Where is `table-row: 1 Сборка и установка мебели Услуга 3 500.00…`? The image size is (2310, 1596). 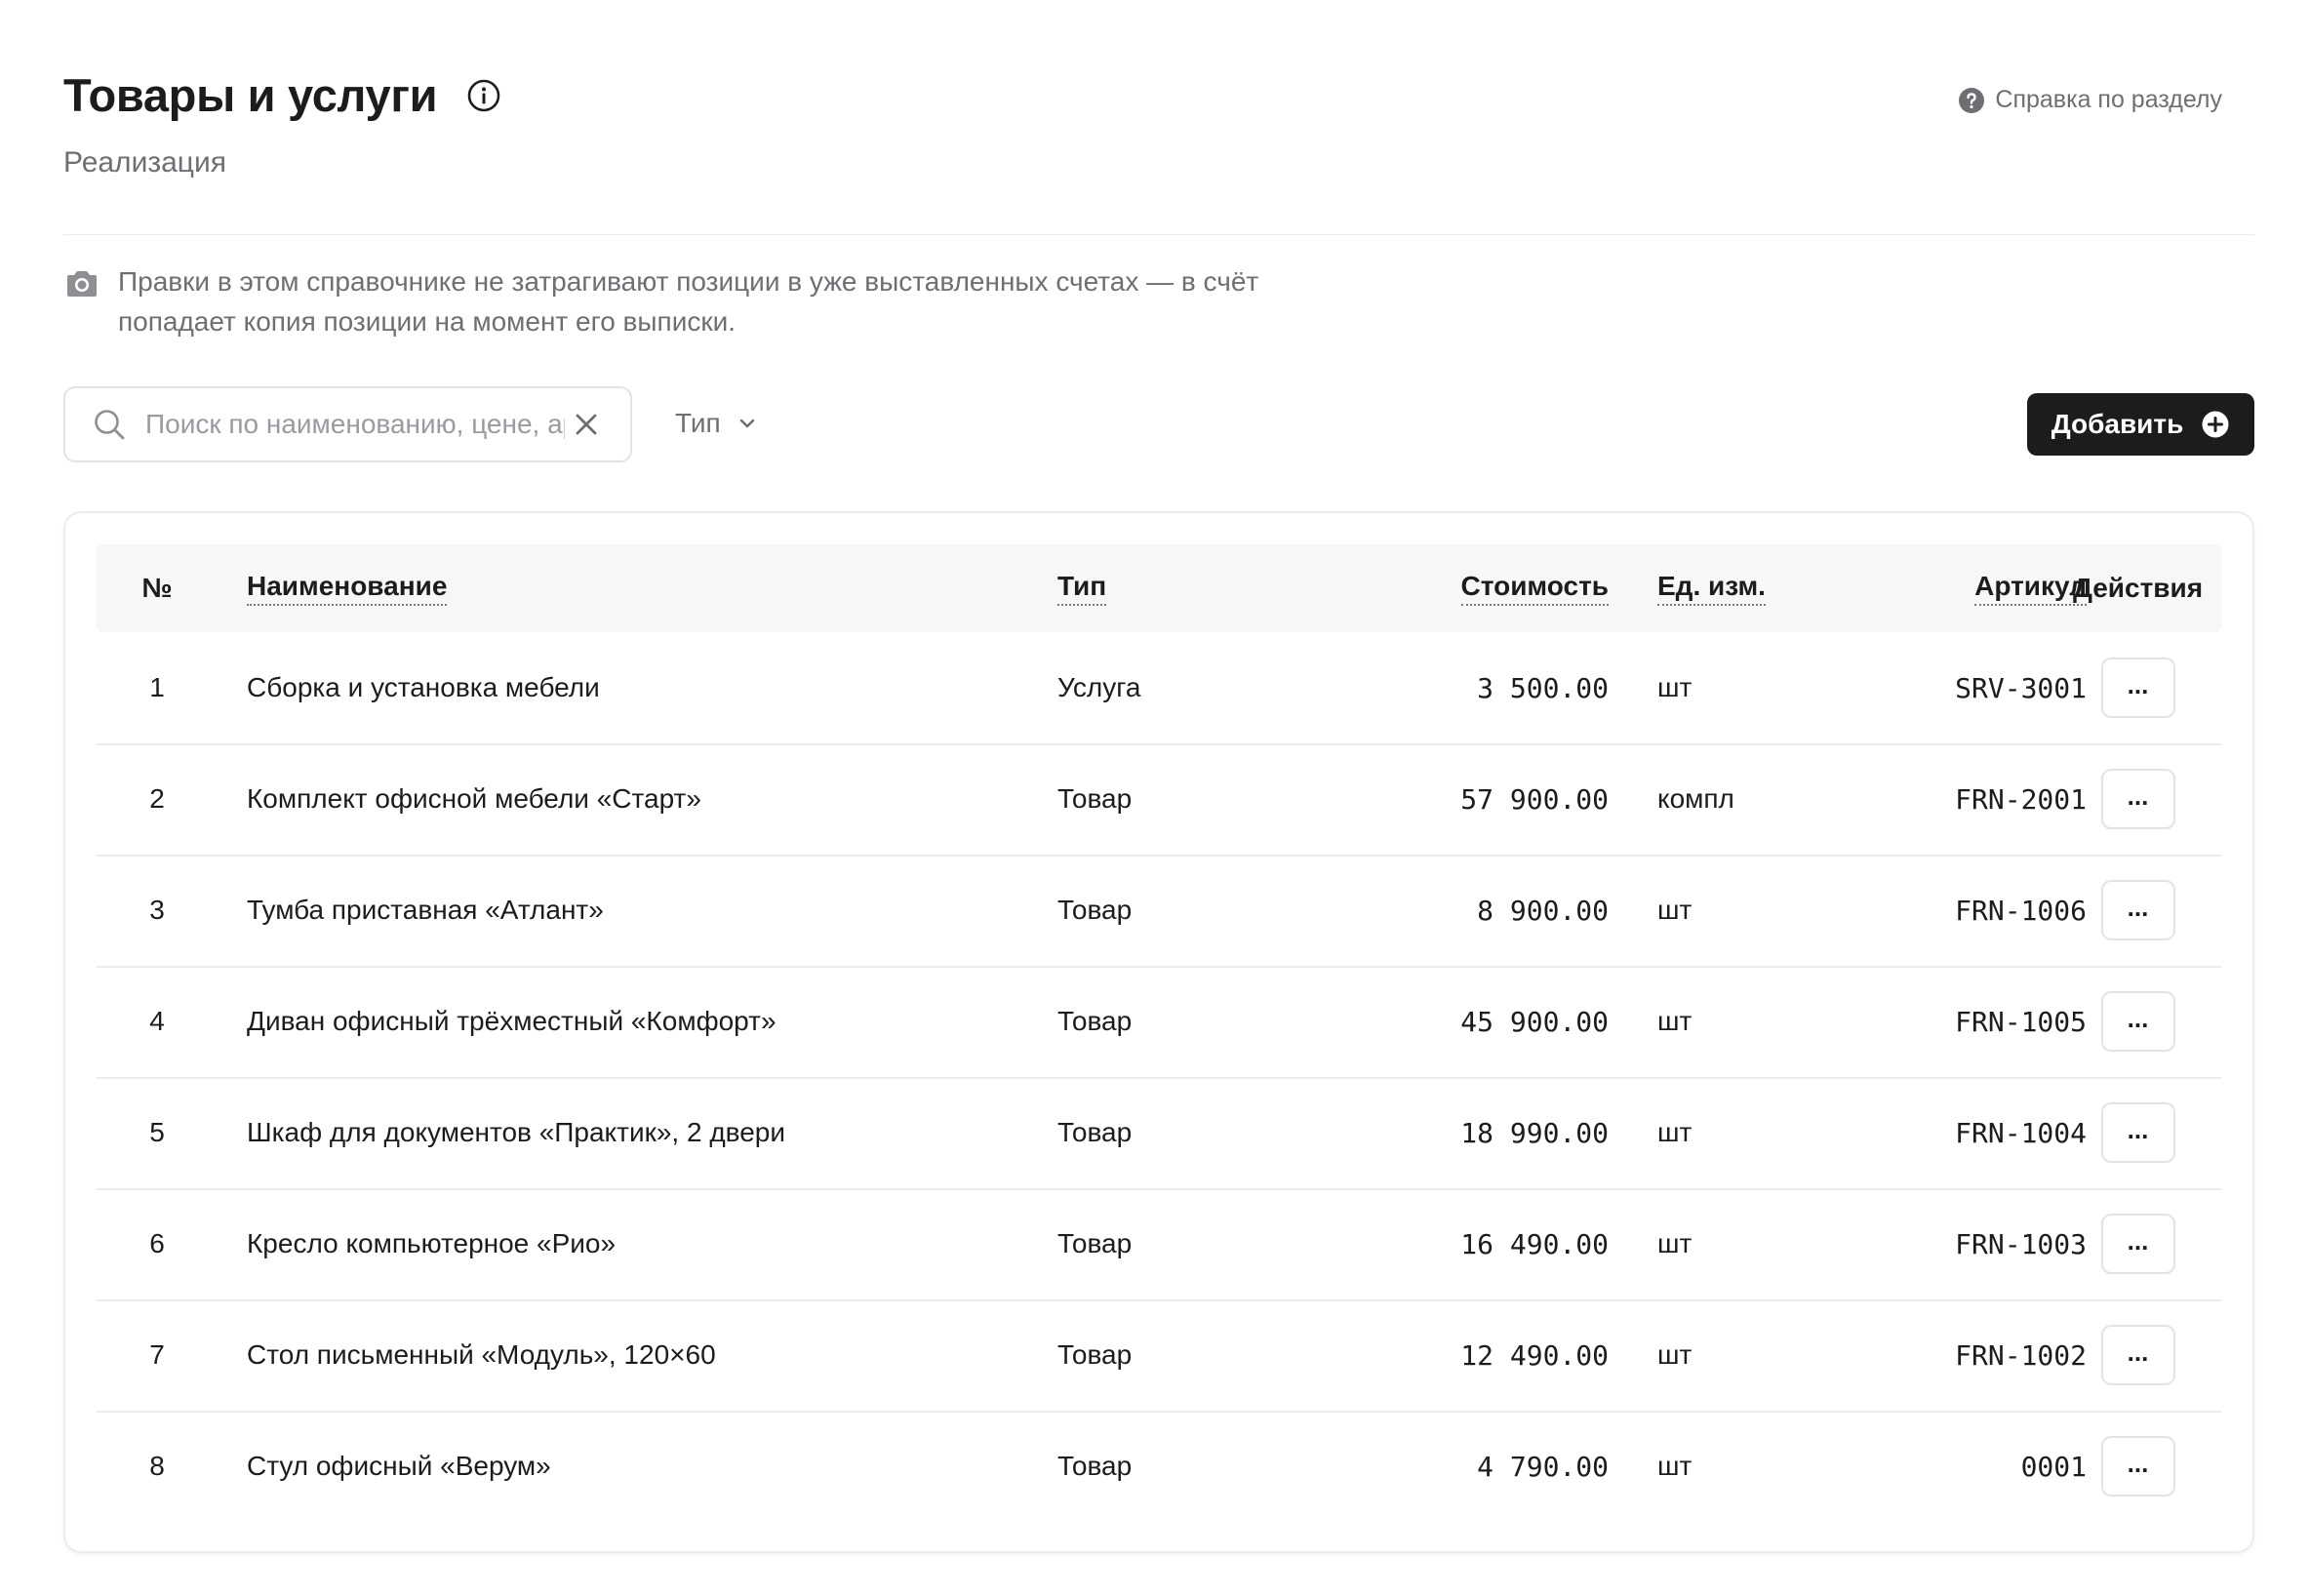
table-row: 1 Сборка и установка мебели Услуга 3 500.00… is located at coordinates (1159, 688).